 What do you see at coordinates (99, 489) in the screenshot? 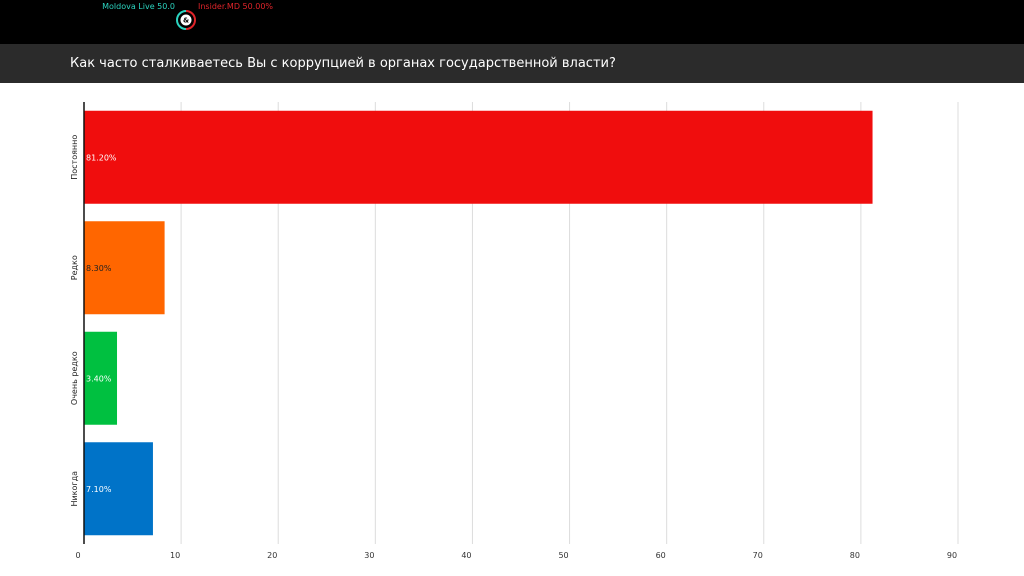
I see `data-label: 7.10%` at bounding box center [99, 489].